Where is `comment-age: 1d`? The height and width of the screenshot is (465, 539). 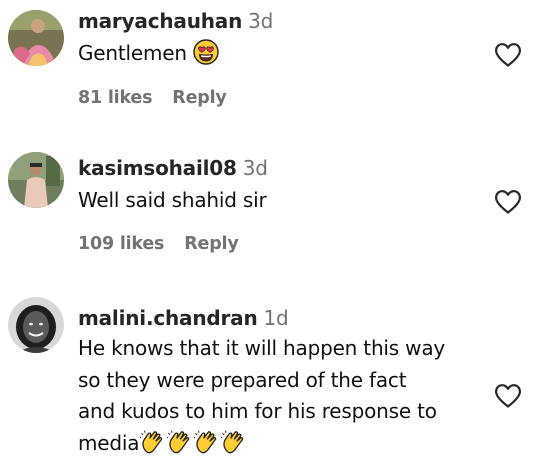
comment-age: 1d is located at coordinates (275, 318).